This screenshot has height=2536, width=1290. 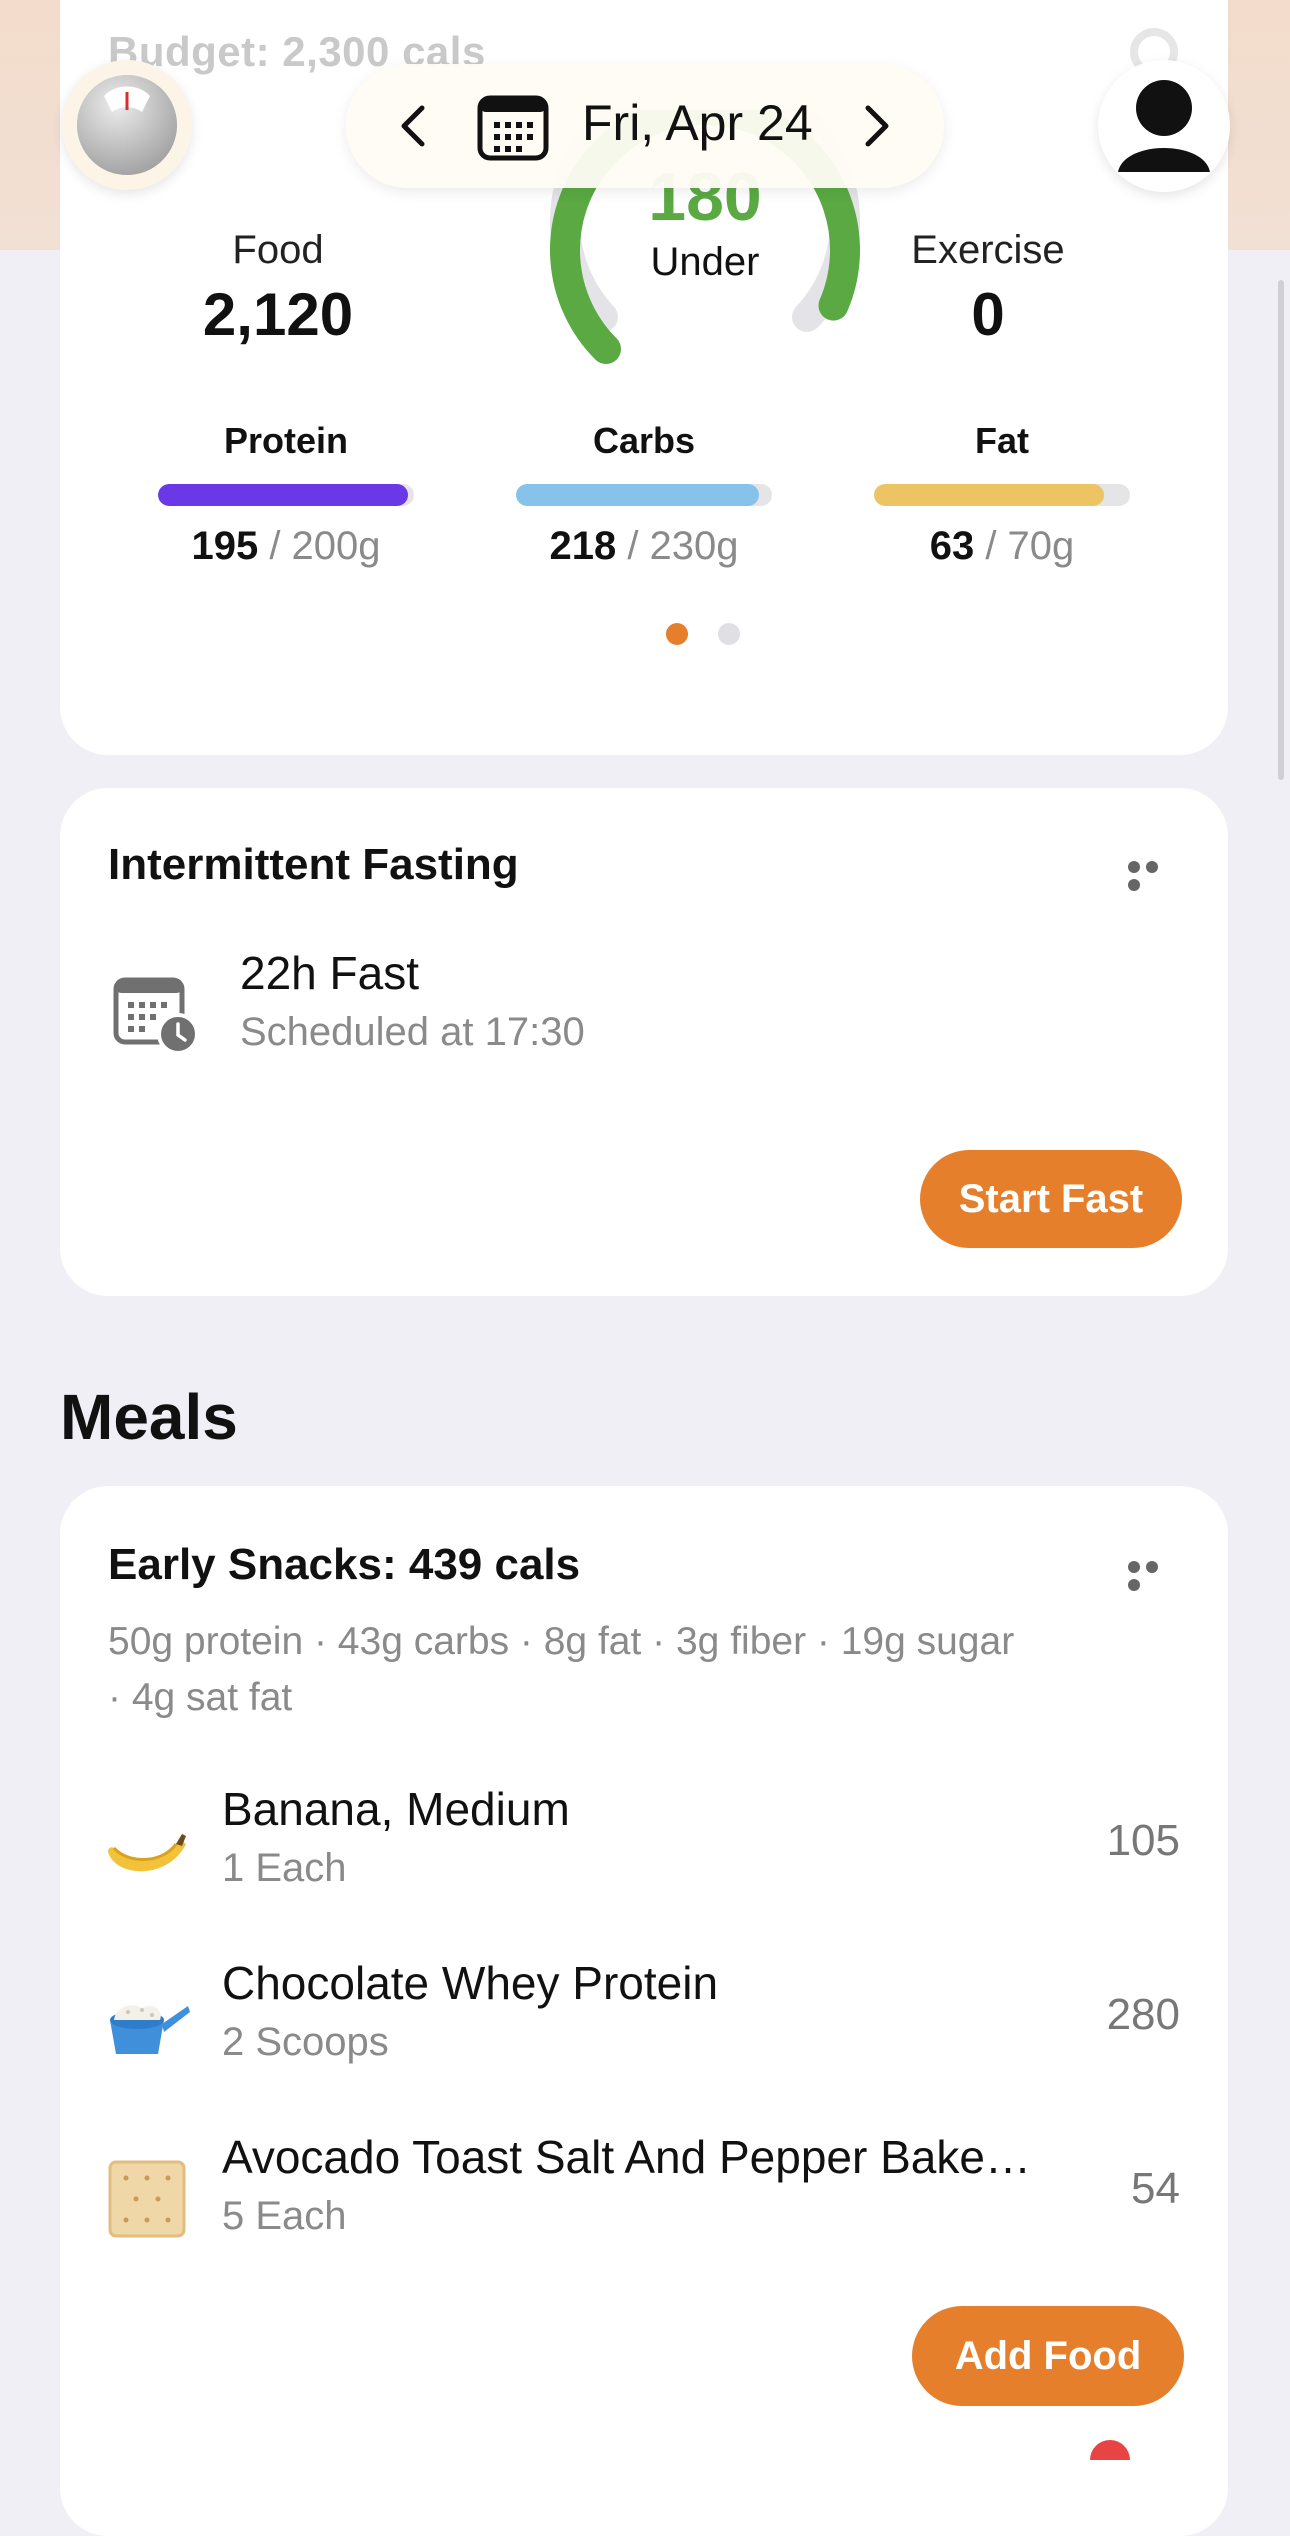 I want to click on macro-carbs: Carbs 218 / 230g, so click(x=644, y=494).